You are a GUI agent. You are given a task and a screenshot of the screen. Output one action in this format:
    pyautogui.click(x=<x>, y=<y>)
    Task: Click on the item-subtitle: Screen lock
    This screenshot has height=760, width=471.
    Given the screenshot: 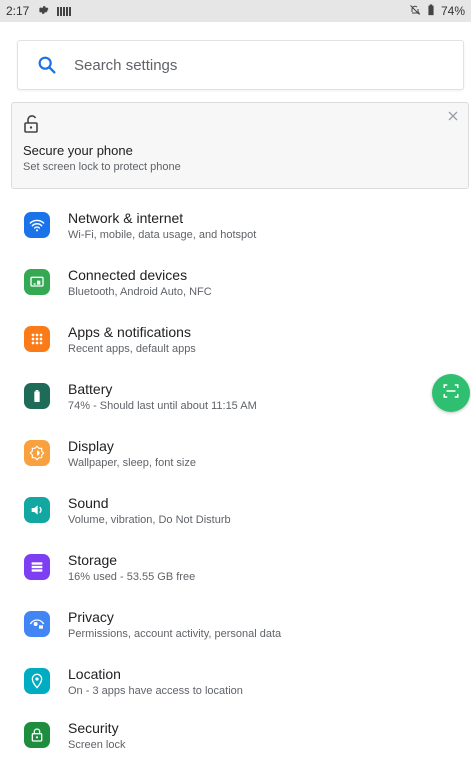 What is the action you would take?
    pyautogui.click(x=97, y=745)
    